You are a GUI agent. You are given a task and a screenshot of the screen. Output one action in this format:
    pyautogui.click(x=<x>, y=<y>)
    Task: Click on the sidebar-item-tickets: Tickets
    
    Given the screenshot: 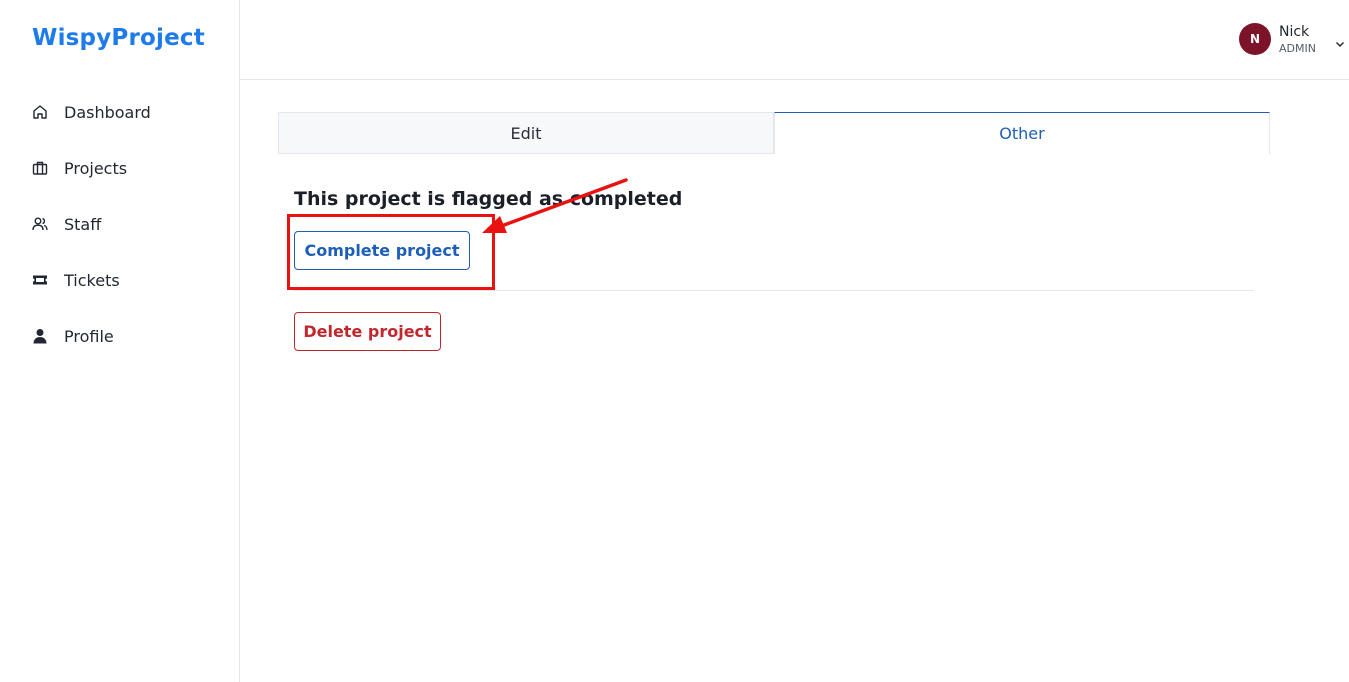 What is the action you would take?
    pyautogui.click(x=119, y=280)
    